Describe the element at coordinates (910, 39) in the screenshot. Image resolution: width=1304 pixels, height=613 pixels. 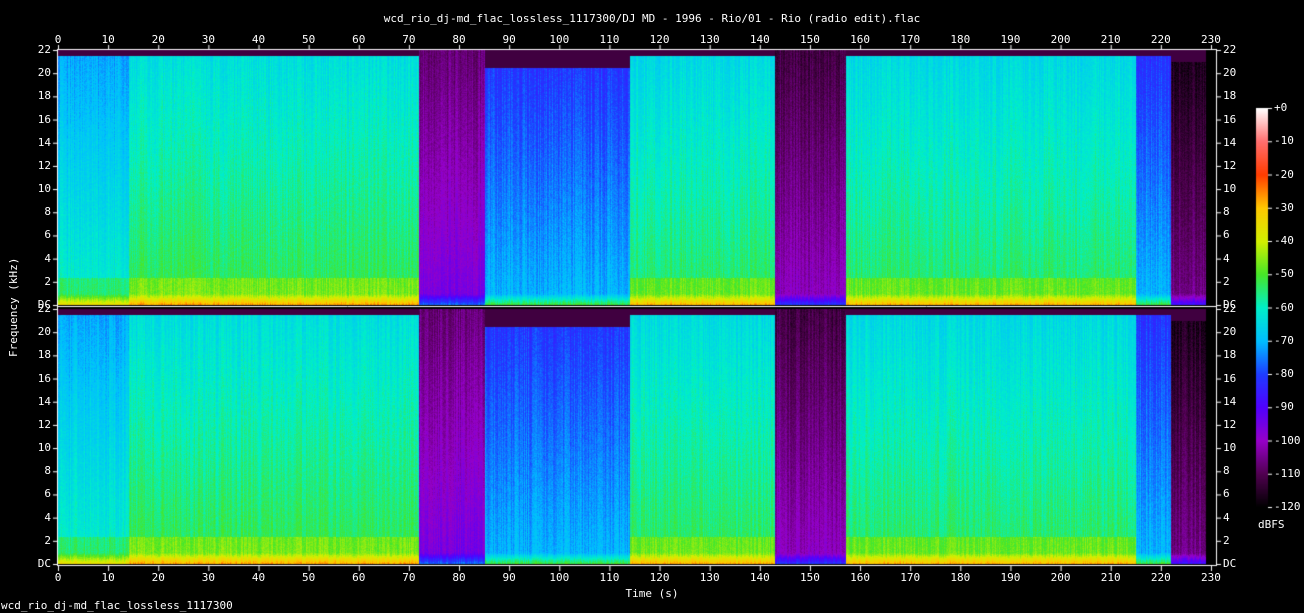
I see `x-tick-label-top: 170` at that location.